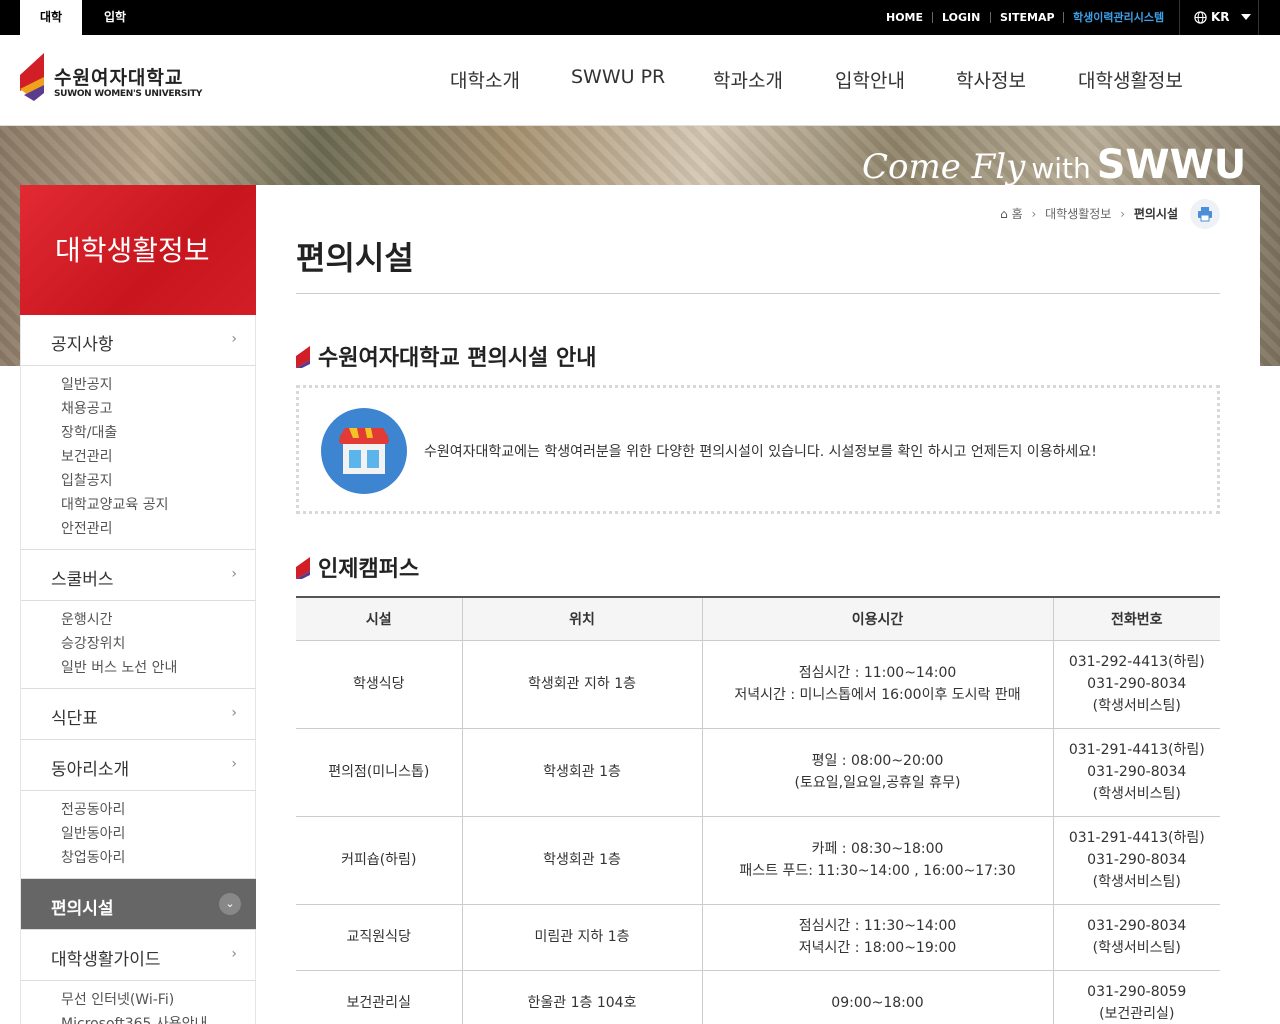  What do you see at coordinates (1027, 17) in the screenshot?
I see `sitemap-link: SITEMAP` at bounding box center [1027, 17].